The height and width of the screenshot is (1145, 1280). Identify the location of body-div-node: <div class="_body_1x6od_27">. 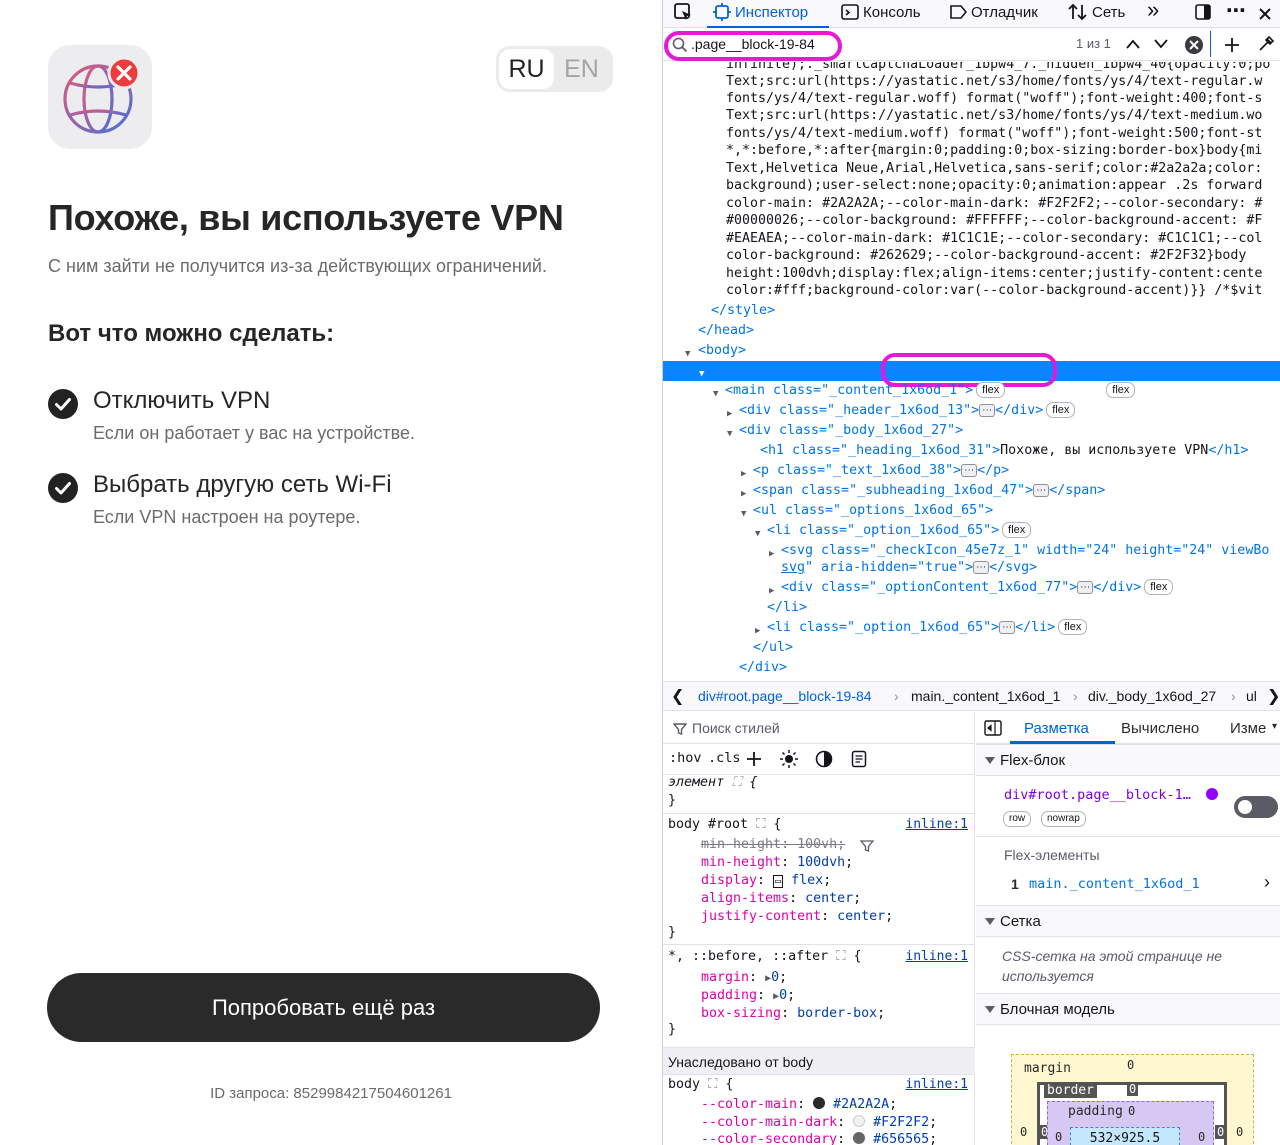
(851, 431).